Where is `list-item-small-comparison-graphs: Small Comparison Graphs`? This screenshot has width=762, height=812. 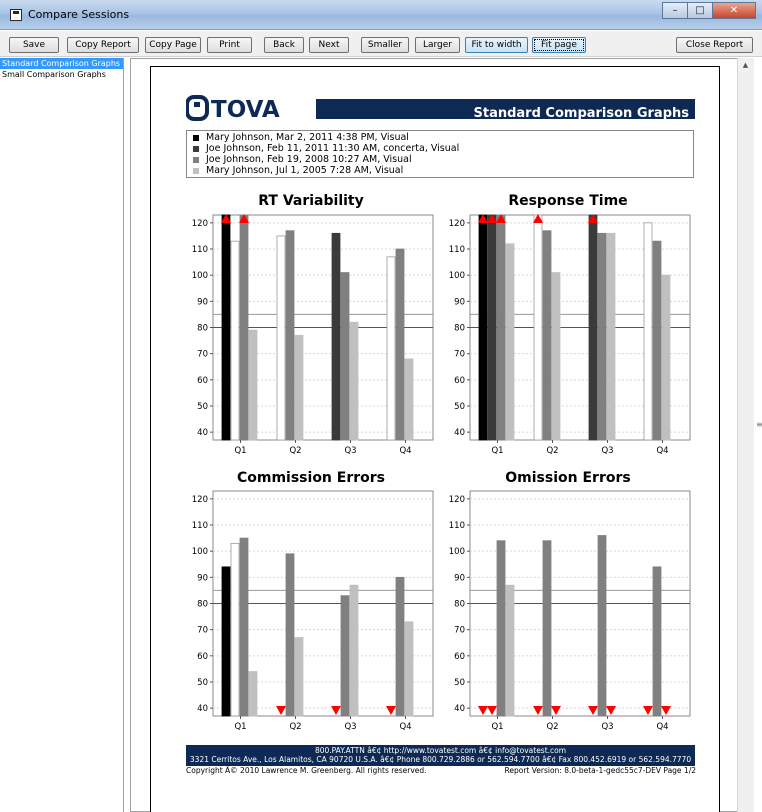 list-item-small-comparison-graphs: Small Comparison Graphs is located at coordinates (61, 74).